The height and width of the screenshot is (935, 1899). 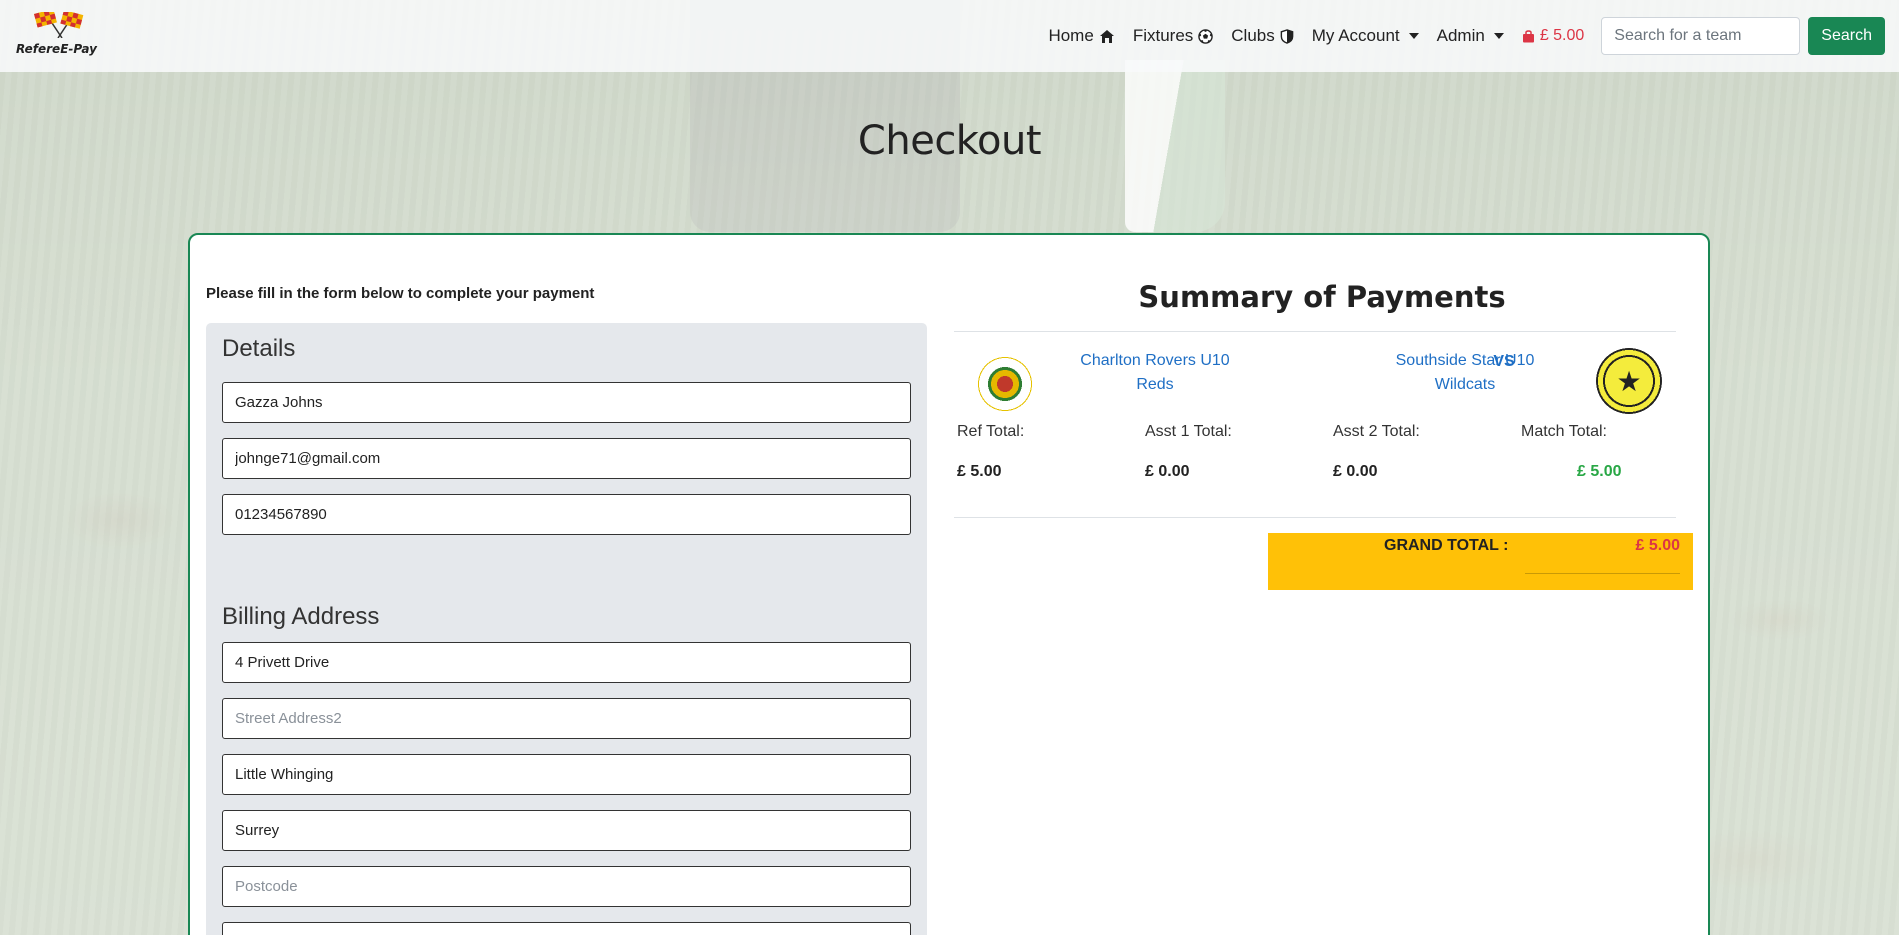 What do you see at coordinates (1167, 471) in the screenshot?
I see `asst1-total-value: £ 0.00` at bounding box center [1167, 471].